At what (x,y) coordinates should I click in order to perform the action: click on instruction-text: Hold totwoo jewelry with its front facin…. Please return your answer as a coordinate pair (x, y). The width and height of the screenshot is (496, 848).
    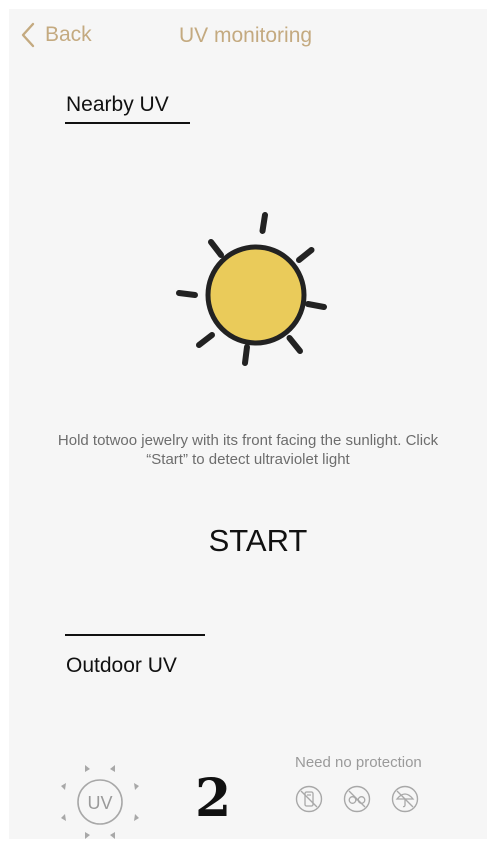
    Looking at the image, I should click on (248, 450).